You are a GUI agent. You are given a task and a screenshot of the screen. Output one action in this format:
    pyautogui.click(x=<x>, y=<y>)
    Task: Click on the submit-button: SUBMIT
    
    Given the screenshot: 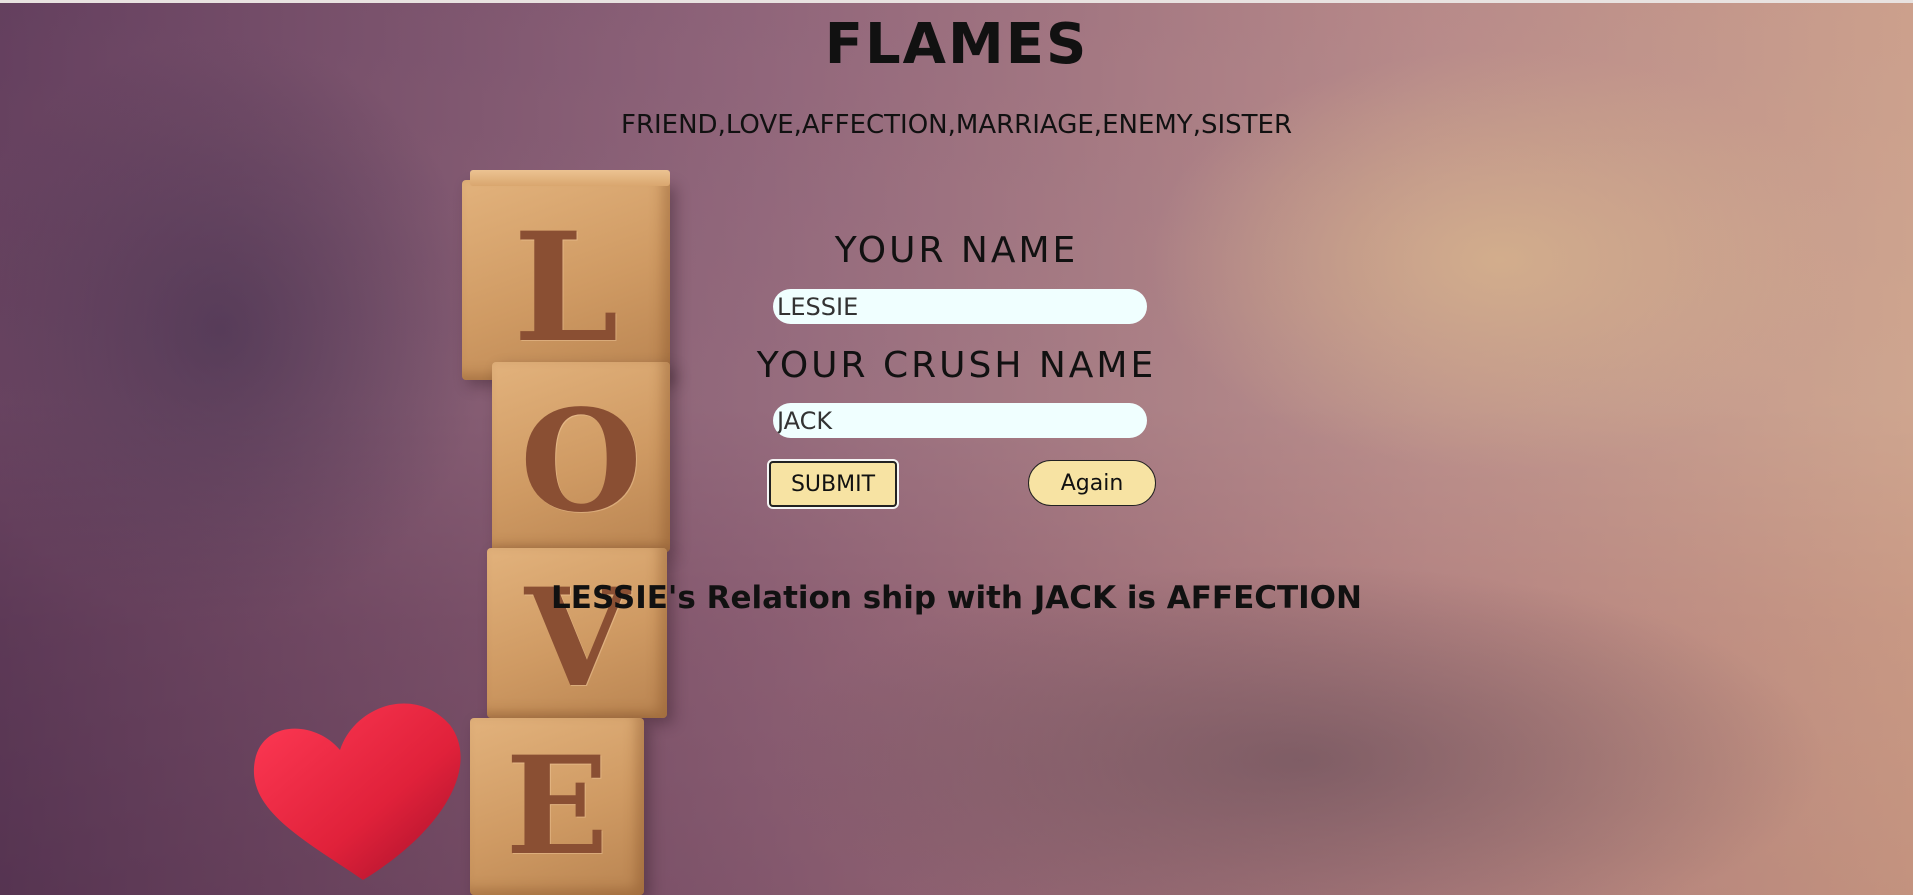 What is the action you would take?
    pyautogui.click(x=833, y=484)
    